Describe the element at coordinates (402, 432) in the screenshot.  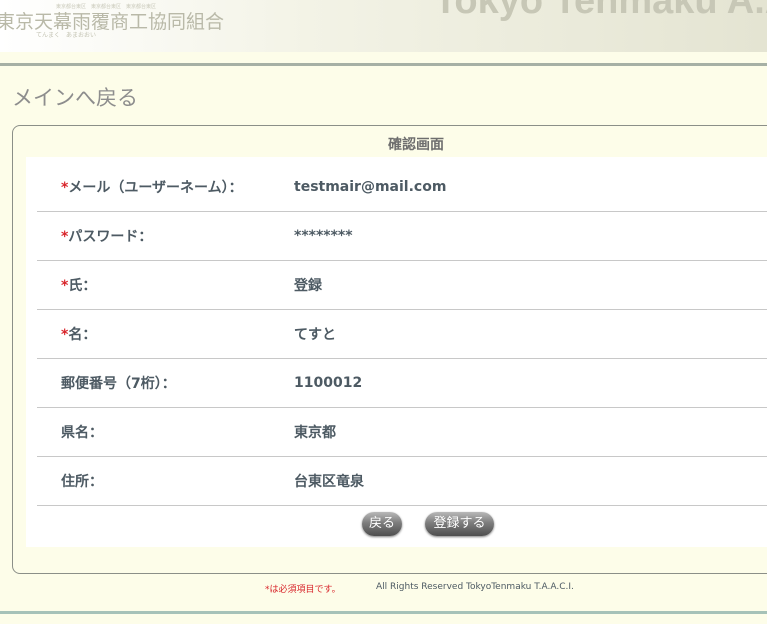
I see `table-row: 県名： 東京都` at that location.